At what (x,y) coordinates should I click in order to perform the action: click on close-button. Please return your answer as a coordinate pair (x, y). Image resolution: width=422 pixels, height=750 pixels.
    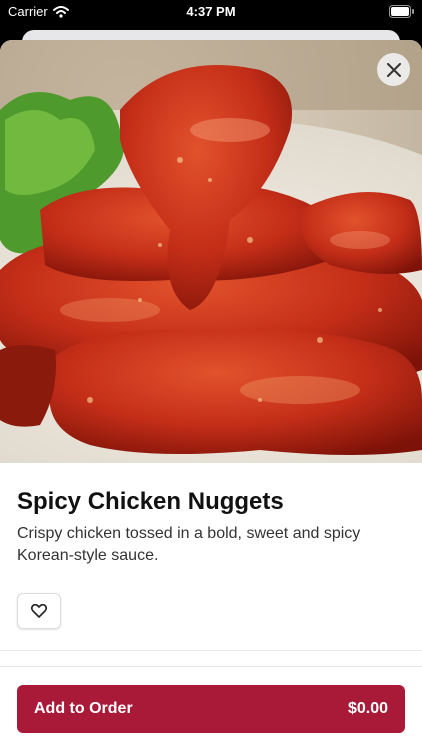
    Looking at the image, I should click on (393, 69).